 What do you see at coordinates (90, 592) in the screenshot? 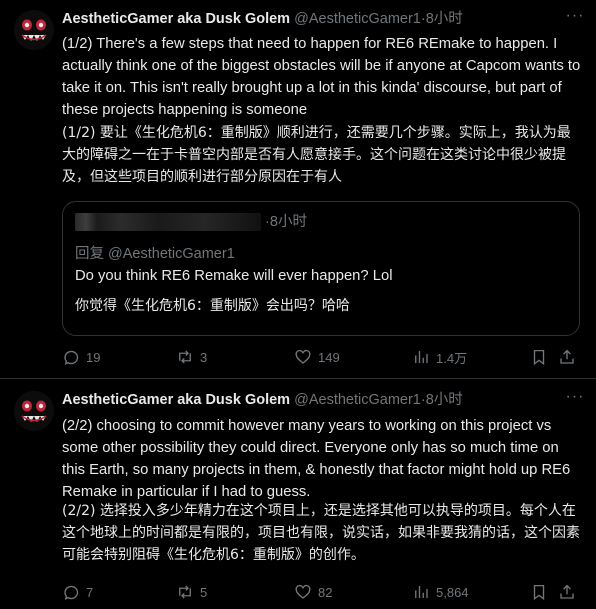
I see `reply-count: 7` at bounding box center [90, 592].